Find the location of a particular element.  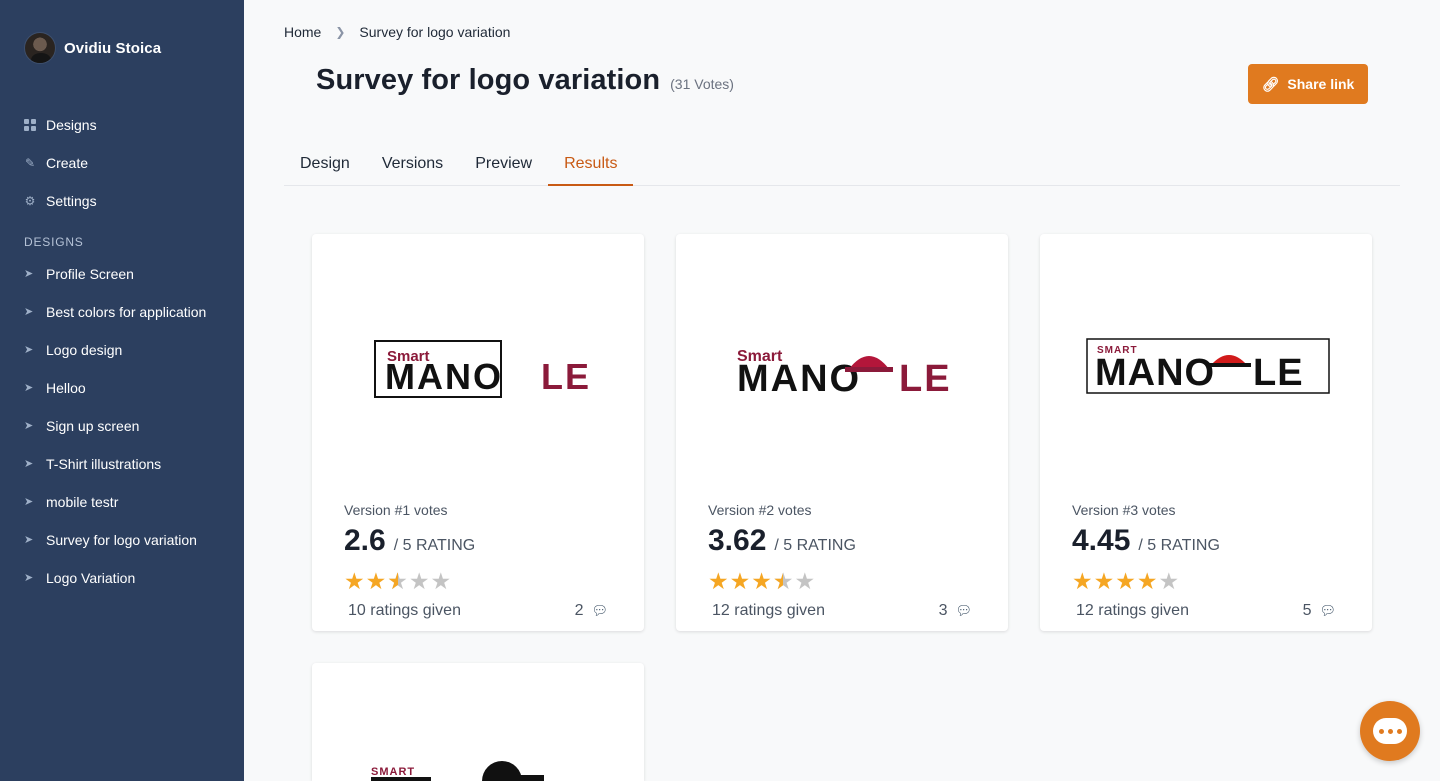

main-nav: Designs ✎ Create ⚙ Settings is located at coordinates (124, 163).